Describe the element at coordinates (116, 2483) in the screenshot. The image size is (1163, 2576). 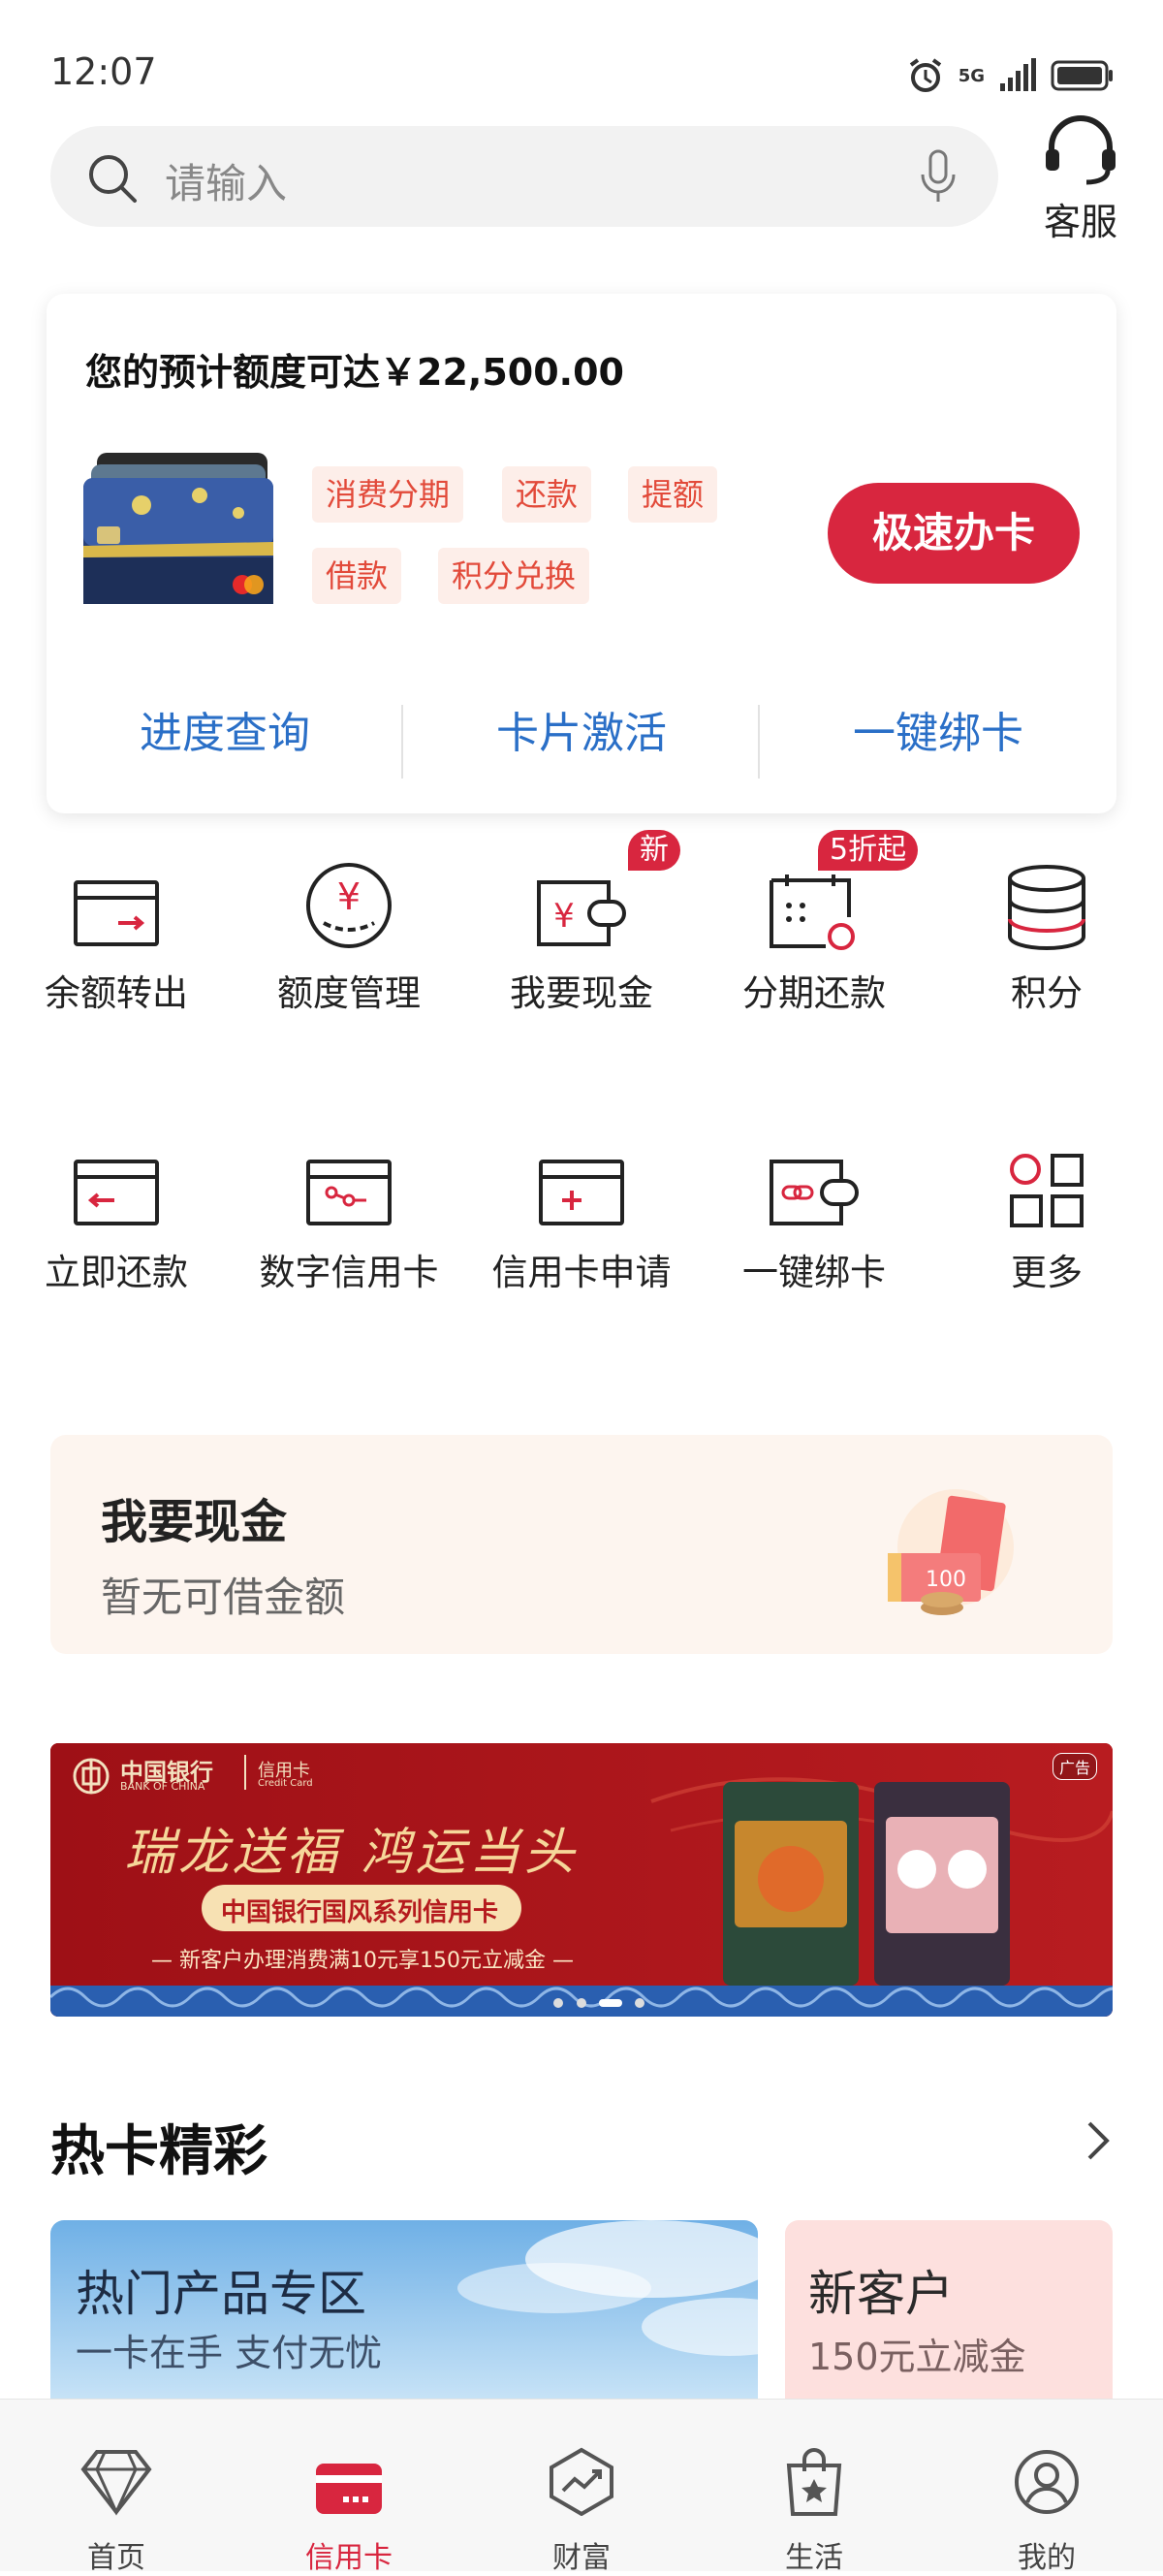
I see `diamond-icon` at that location.